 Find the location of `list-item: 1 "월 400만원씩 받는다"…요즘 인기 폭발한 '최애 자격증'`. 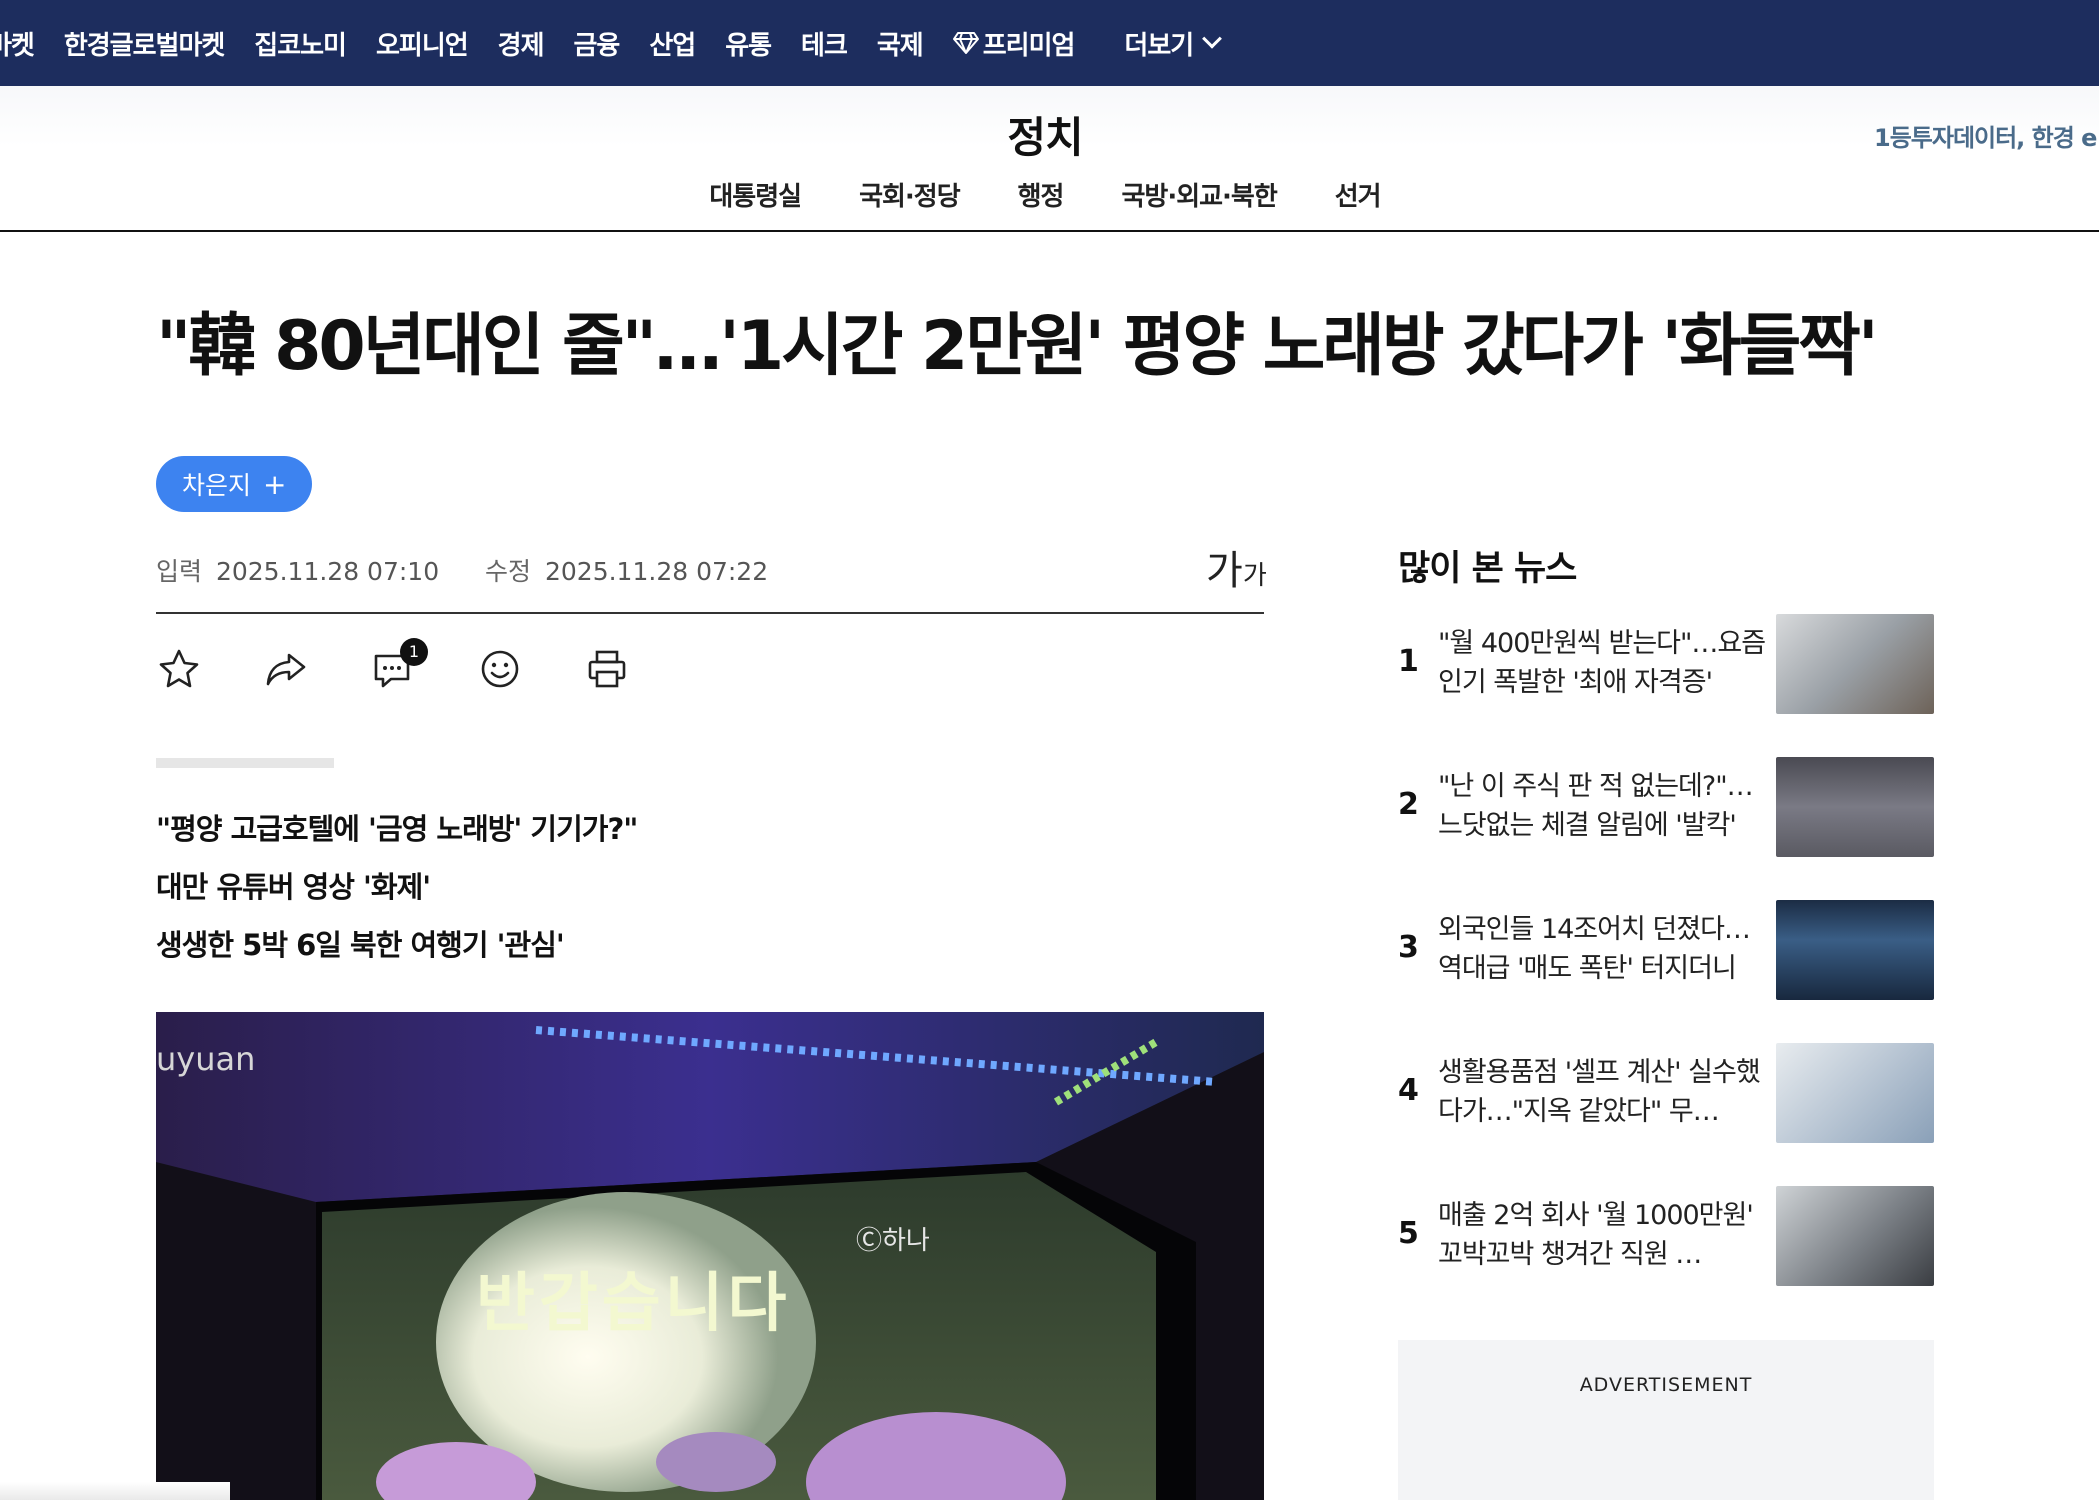

list-item: 1 "월 400만원씩 받는다"…요즘 인기 폭발한 '최애 자격증' is located at coordinates (1666, 685).